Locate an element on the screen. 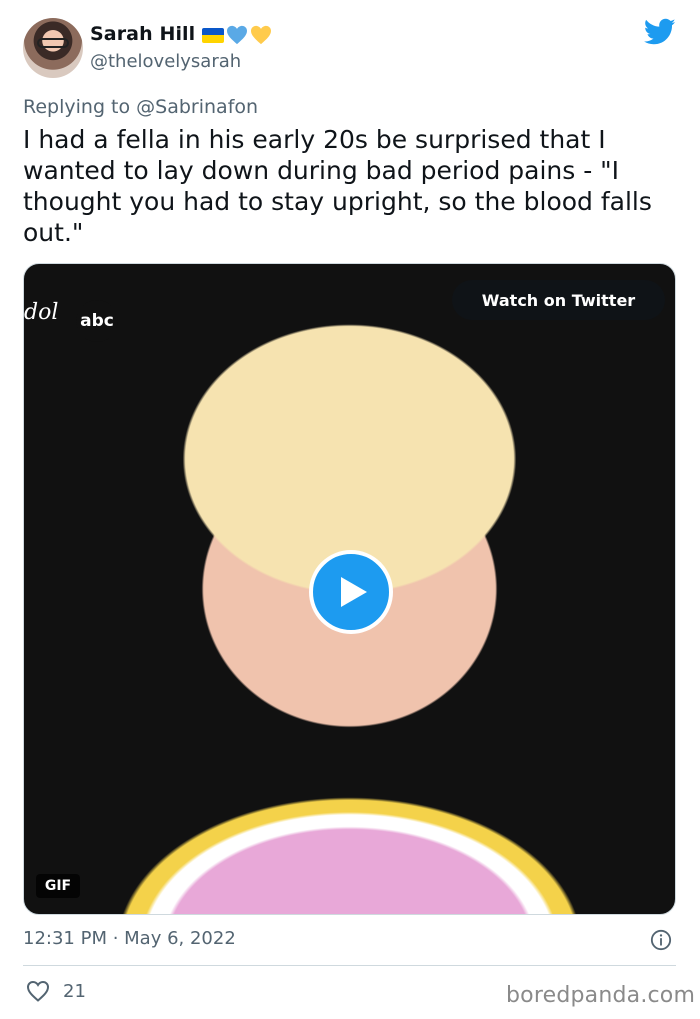 The width and height of the screenshot is (700, 1019). yellow-heart-icon is located at coordinates (261, 35).